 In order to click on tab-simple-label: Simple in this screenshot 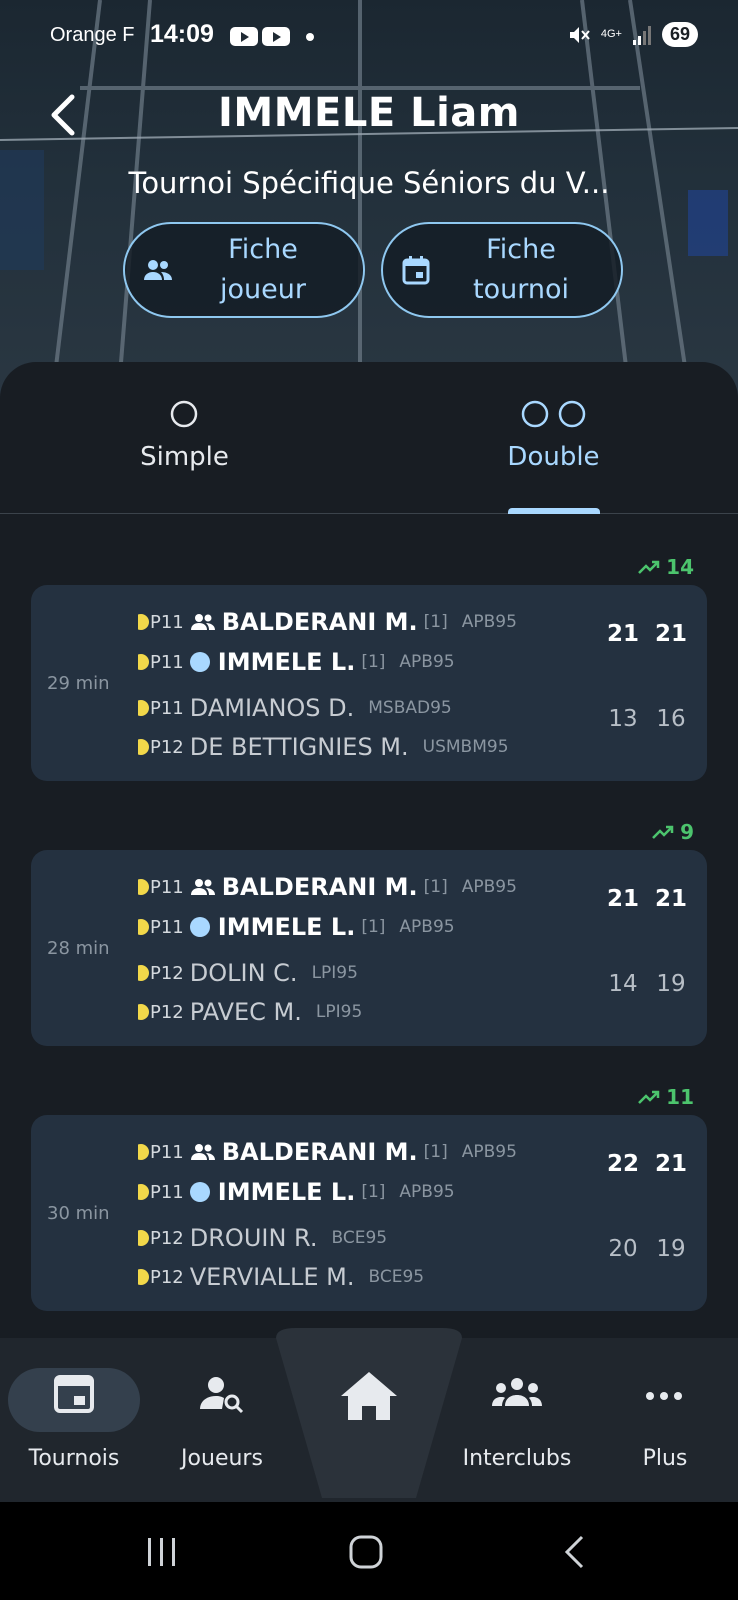, I will do `click(184, 457)`.